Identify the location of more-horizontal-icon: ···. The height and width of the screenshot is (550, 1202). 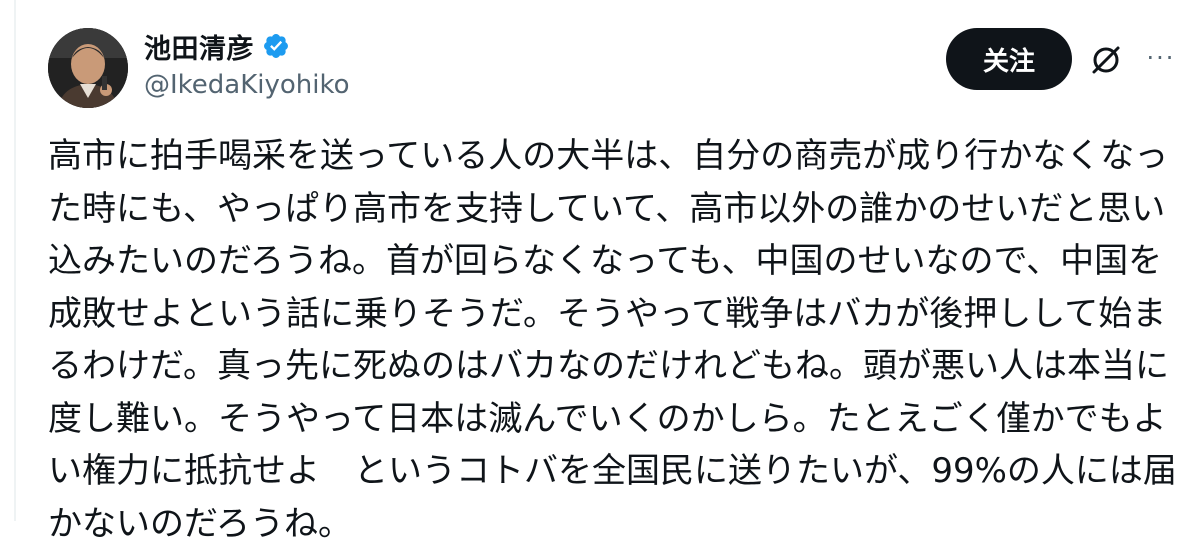
(1161, 58).